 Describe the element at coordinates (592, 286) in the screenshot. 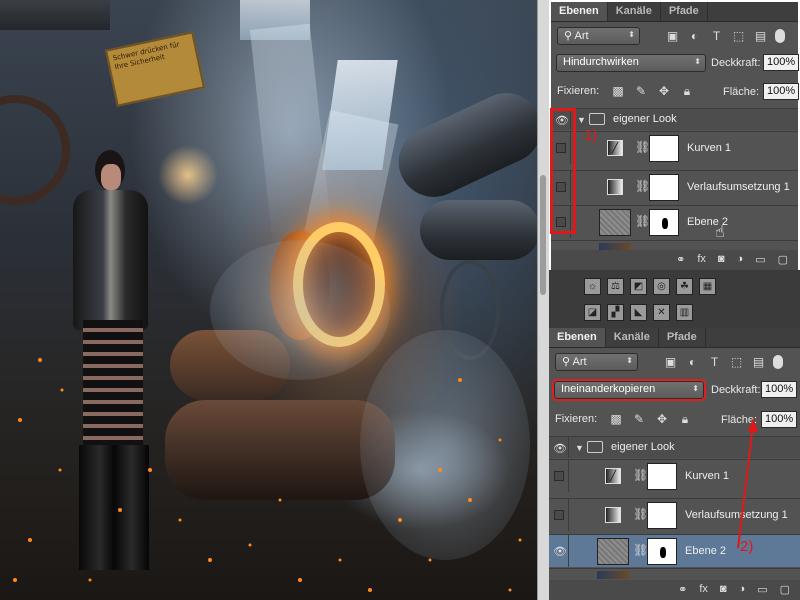

I see `brightness-icon: ☼` at that location.